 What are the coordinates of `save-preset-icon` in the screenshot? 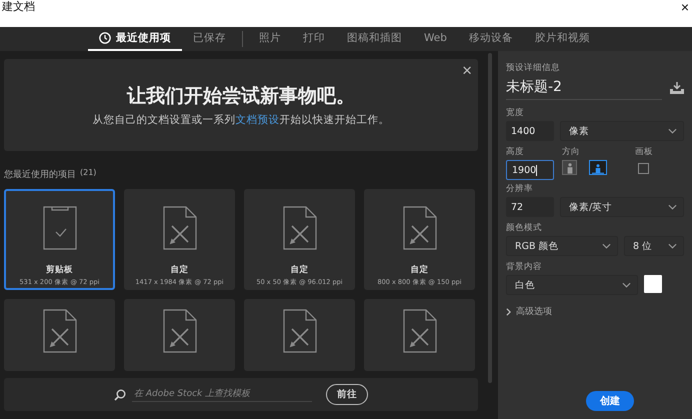 It's located at (677, 88).